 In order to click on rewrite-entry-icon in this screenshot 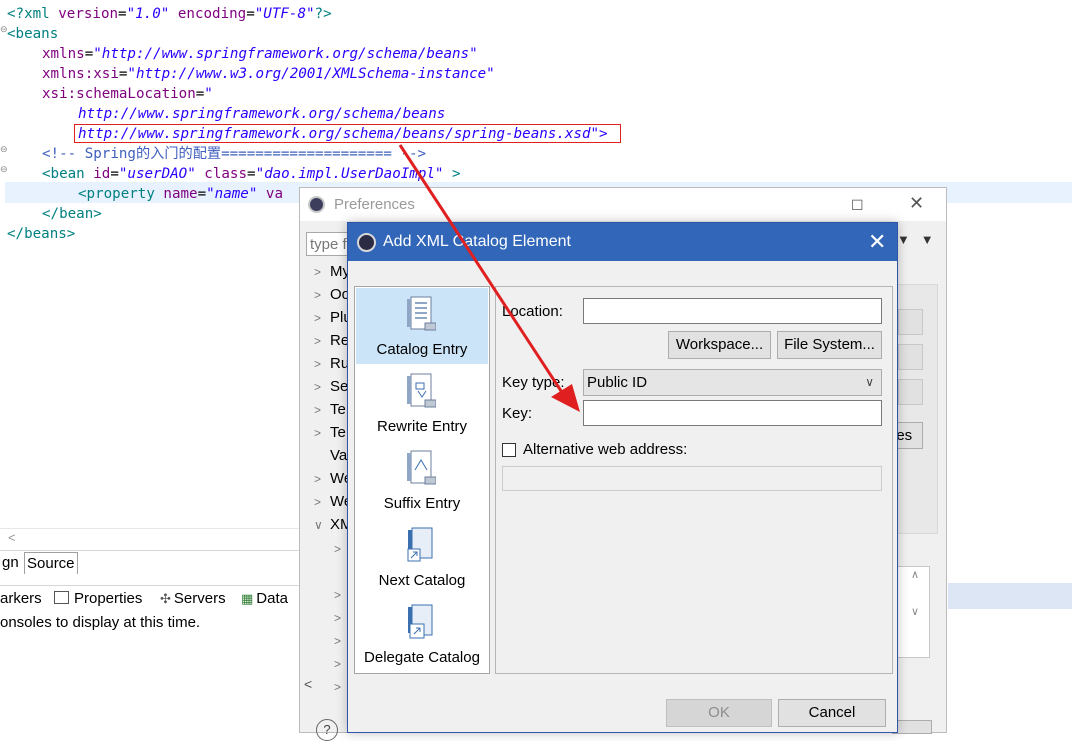, I will do `click(421, 390)`.